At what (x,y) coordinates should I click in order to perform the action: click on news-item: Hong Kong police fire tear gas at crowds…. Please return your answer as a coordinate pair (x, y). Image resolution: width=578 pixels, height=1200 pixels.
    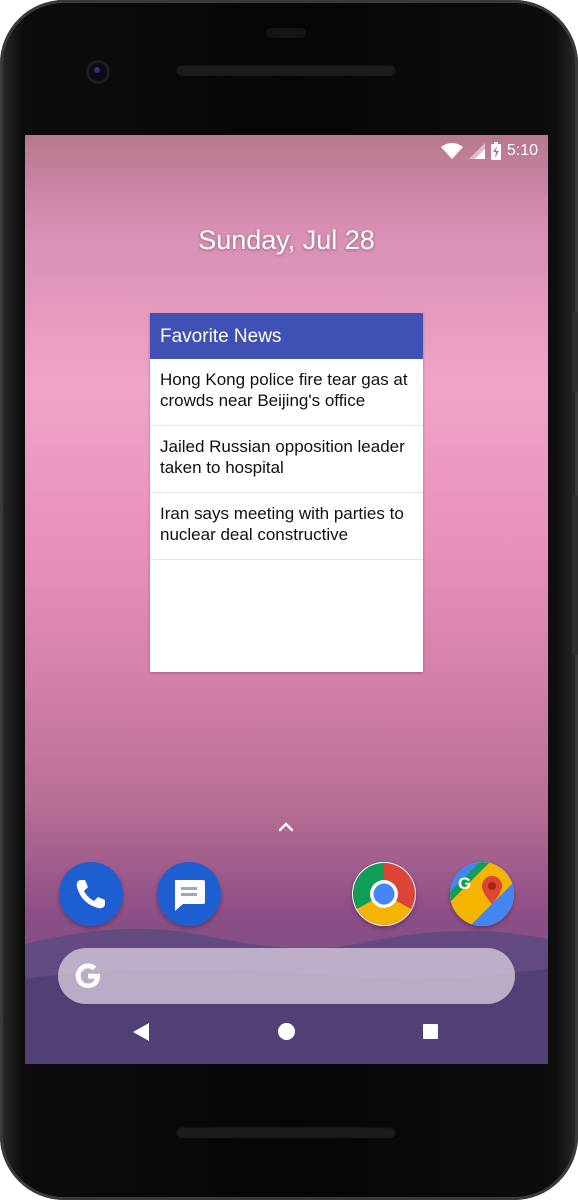
    Looking at the image, I should click on (286, 392).